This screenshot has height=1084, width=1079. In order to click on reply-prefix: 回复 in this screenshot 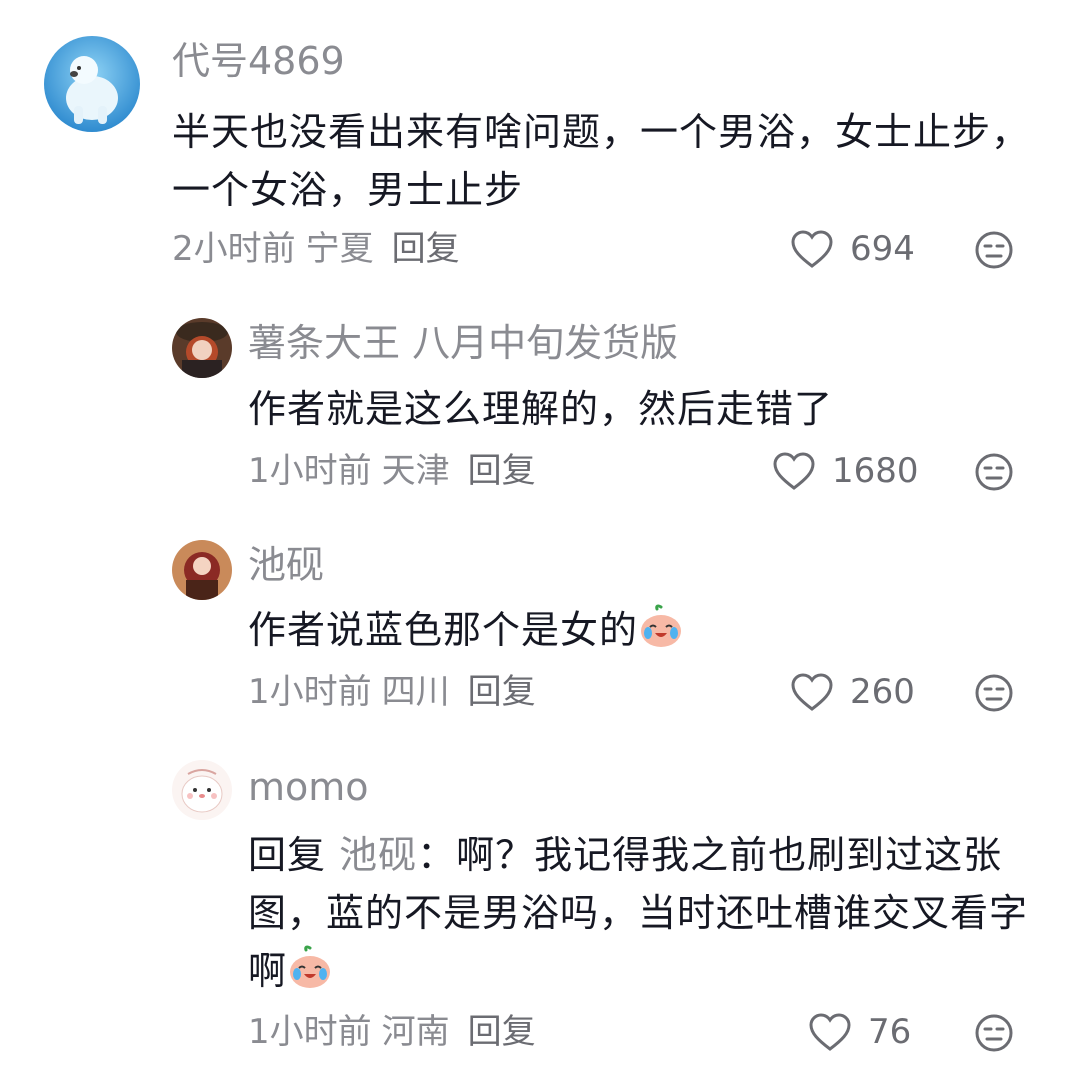, I will do `click(287, 855)`.